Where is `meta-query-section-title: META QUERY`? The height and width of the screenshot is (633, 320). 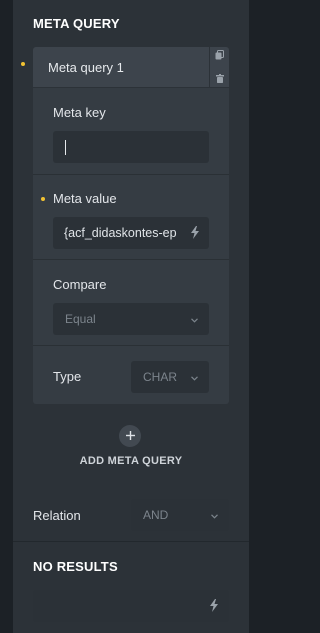
meta-query-section-title: META QUERY is located at coordinates (76, 23).